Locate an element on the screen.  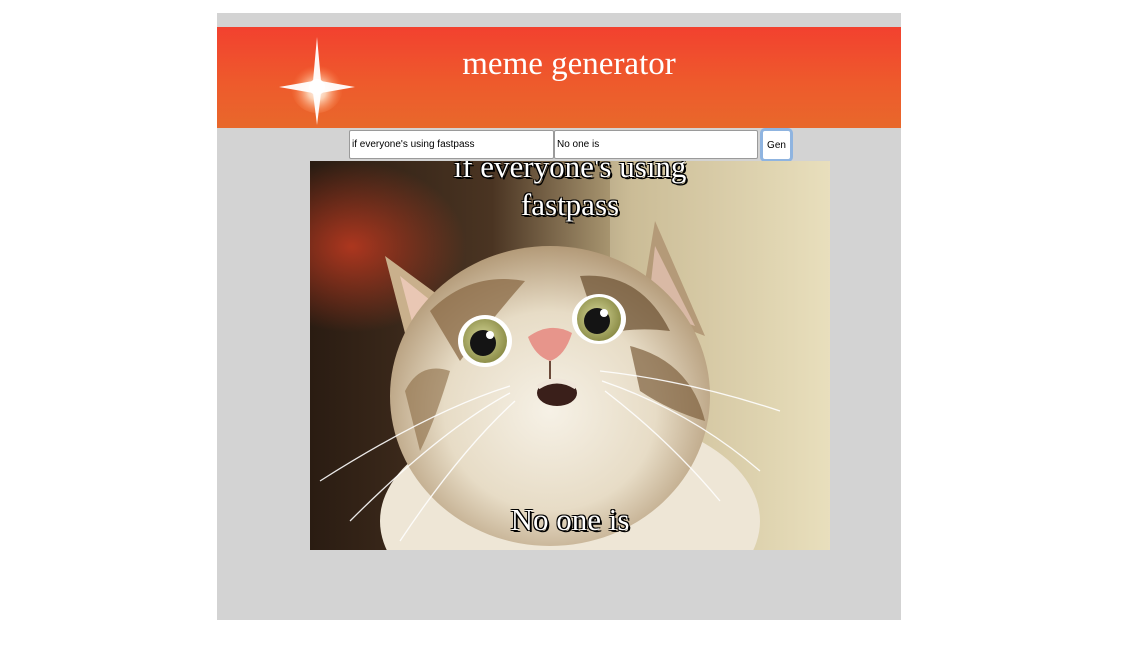
header-banner: meme generator is located at coordinates (559, 77).